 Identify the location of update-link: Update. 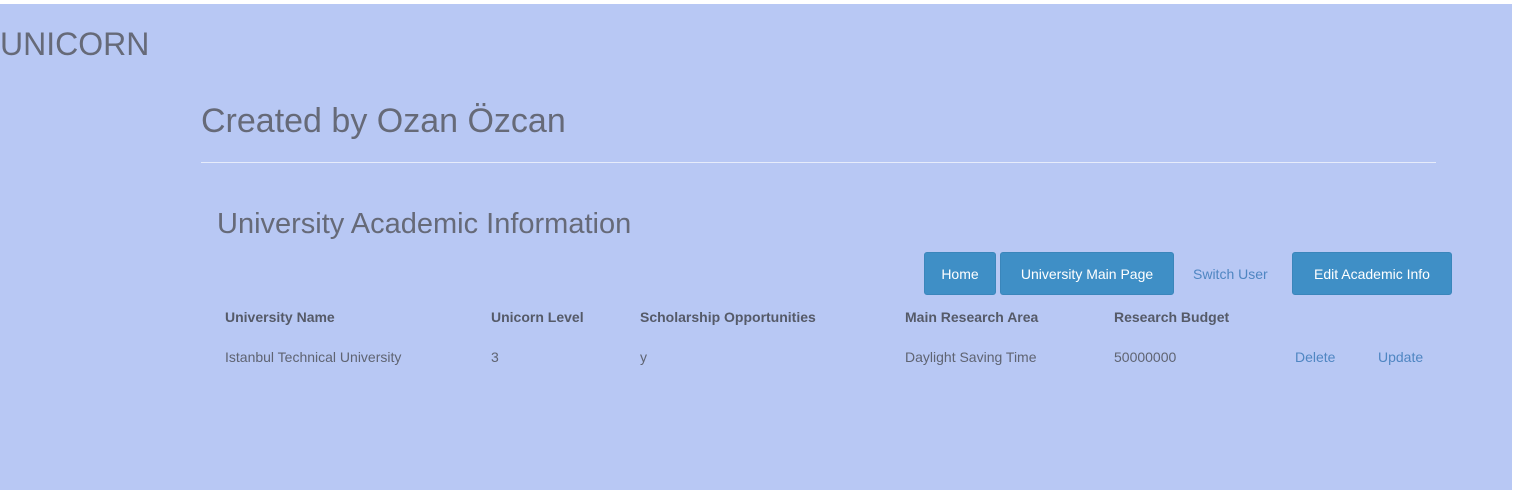
(1400, 357).